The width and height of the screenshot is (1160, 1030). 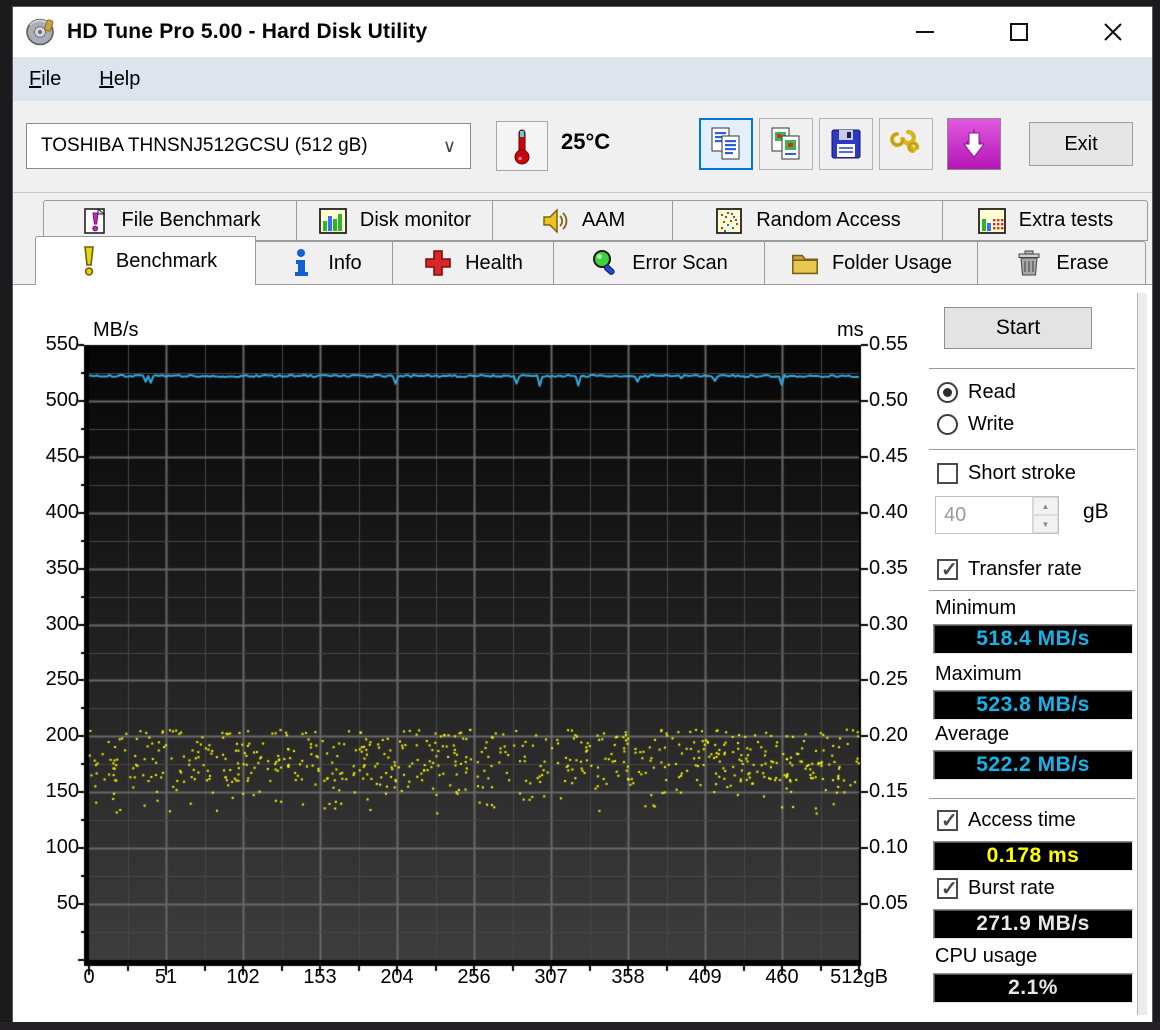 What do you see at coordinates (947, 569) in the screenshot?
I see `transfer-rate-checkbox` at bounding box center [947, 569].